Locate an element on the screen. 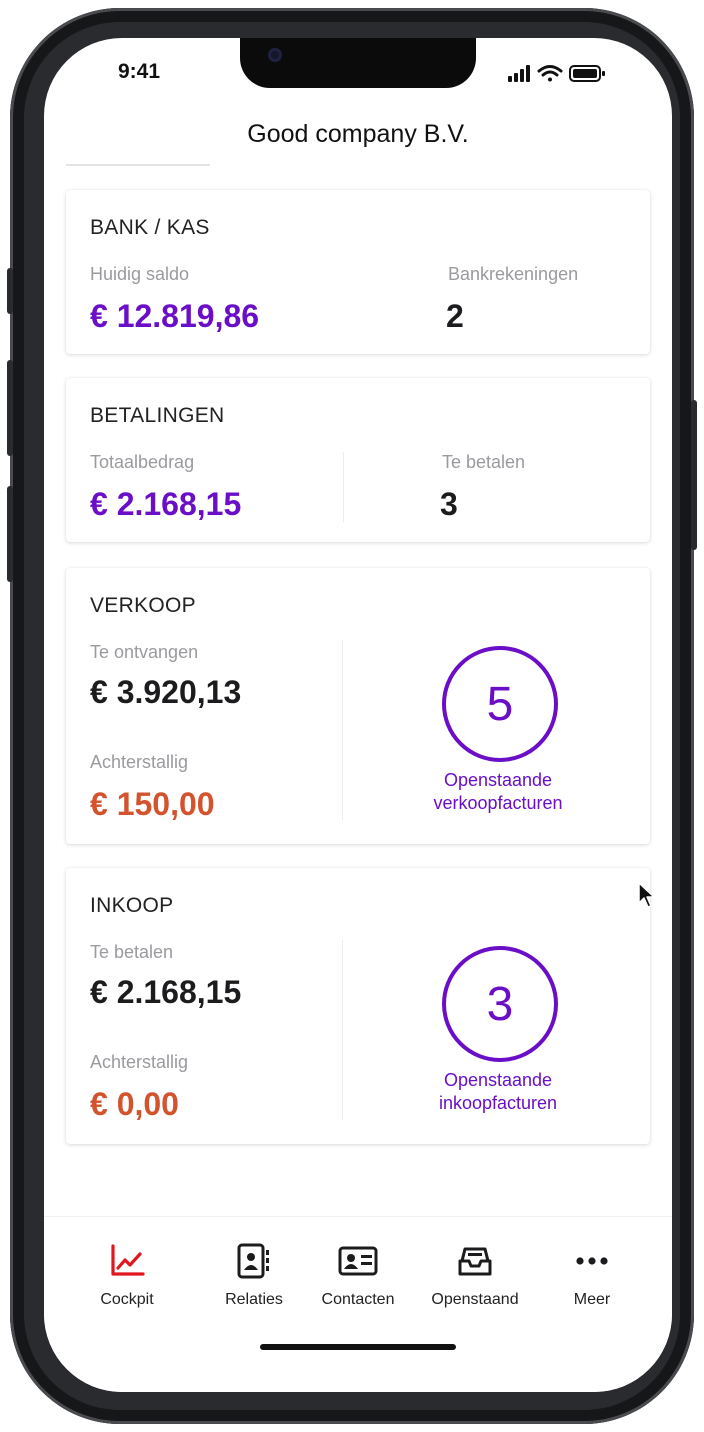 This screenshot has width=704, height=1432. payments-divider is located at coordinates (343, 487).